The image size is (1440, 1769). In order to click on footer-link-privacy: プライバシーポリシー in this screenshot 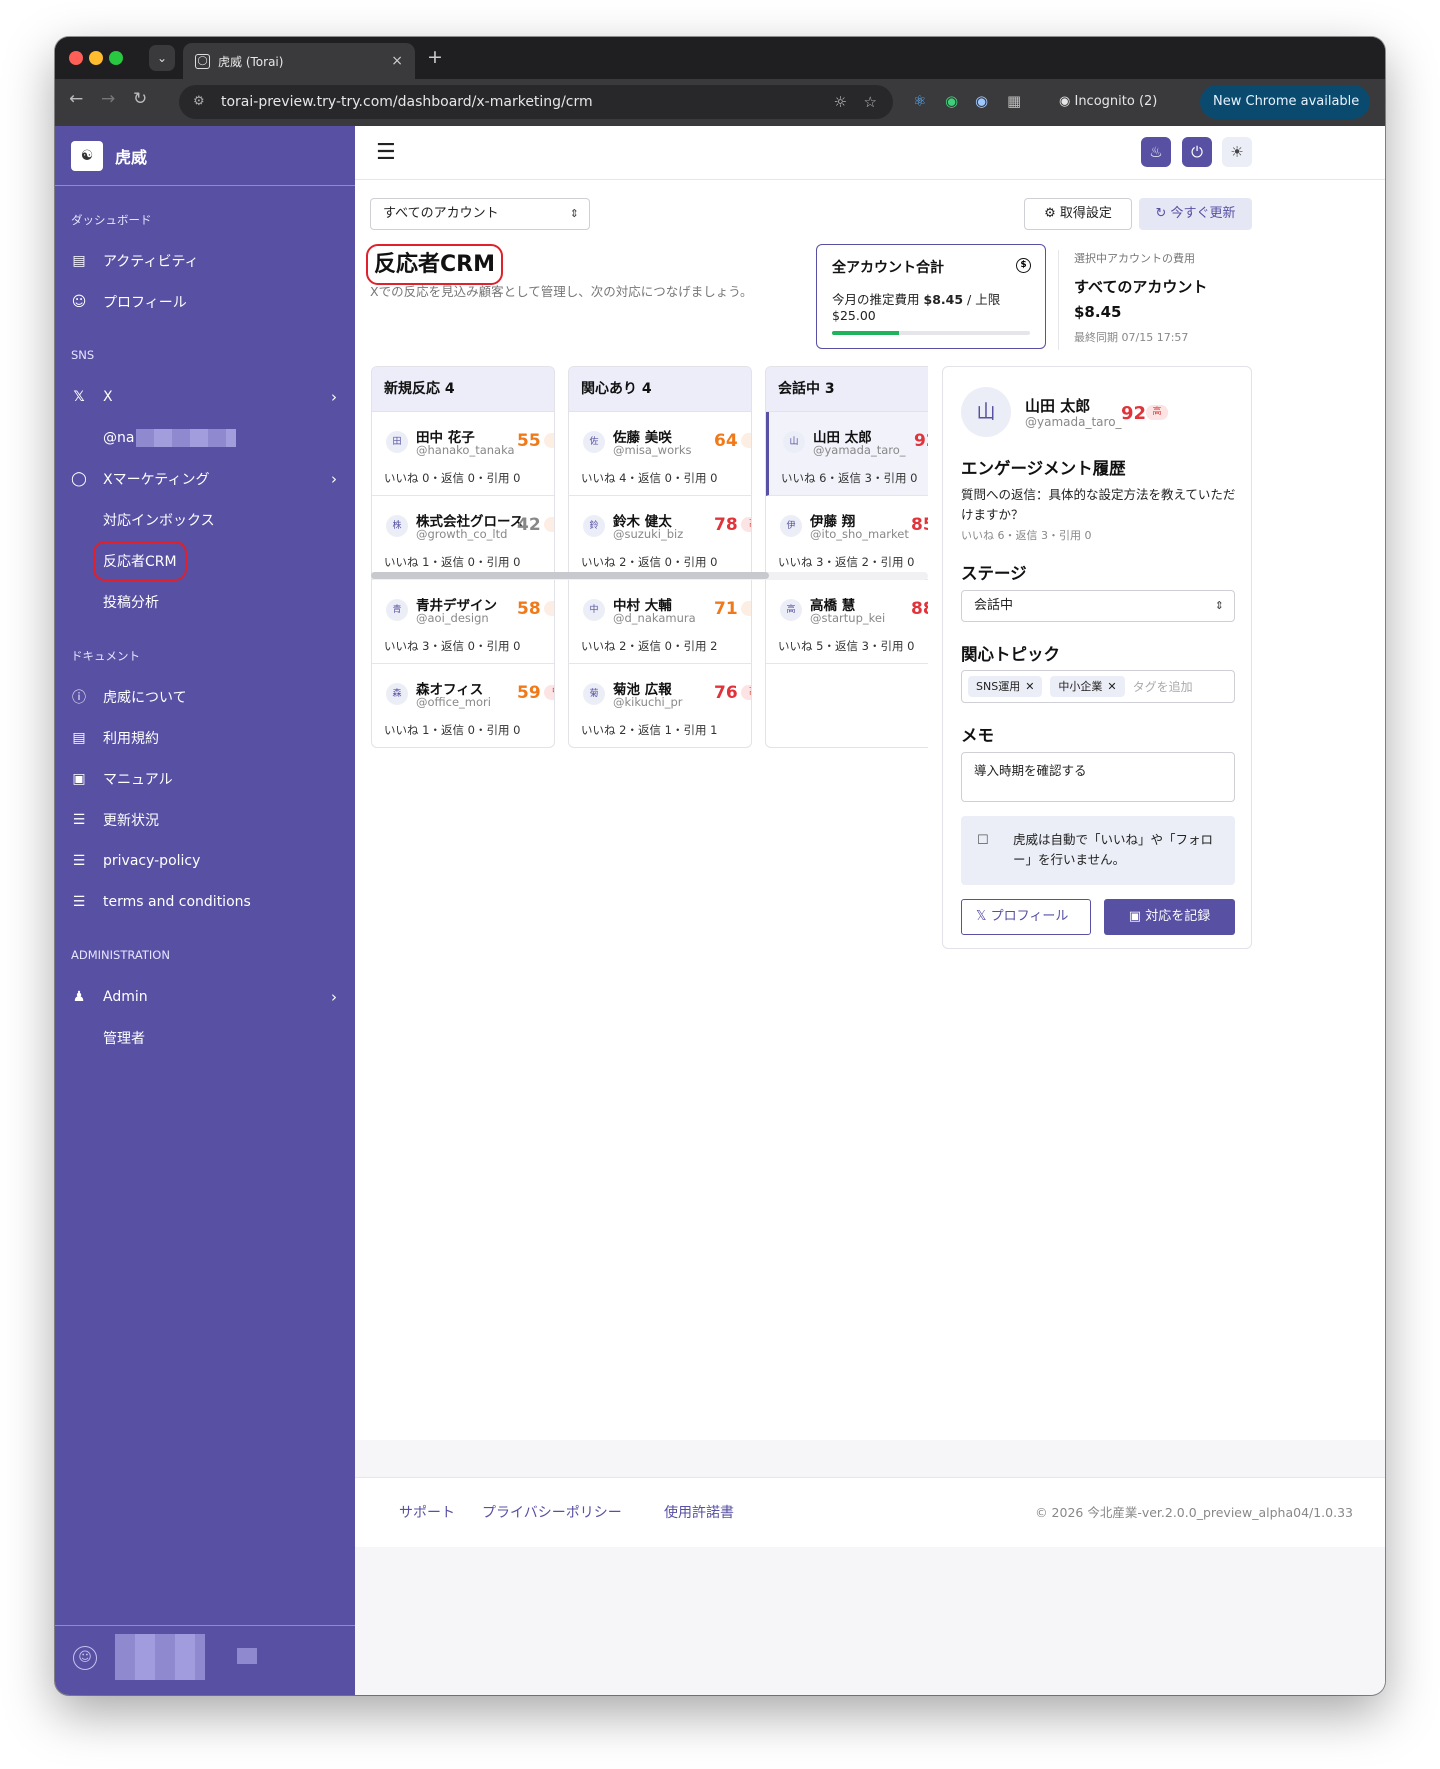, I will do `click(552, 1512)`.